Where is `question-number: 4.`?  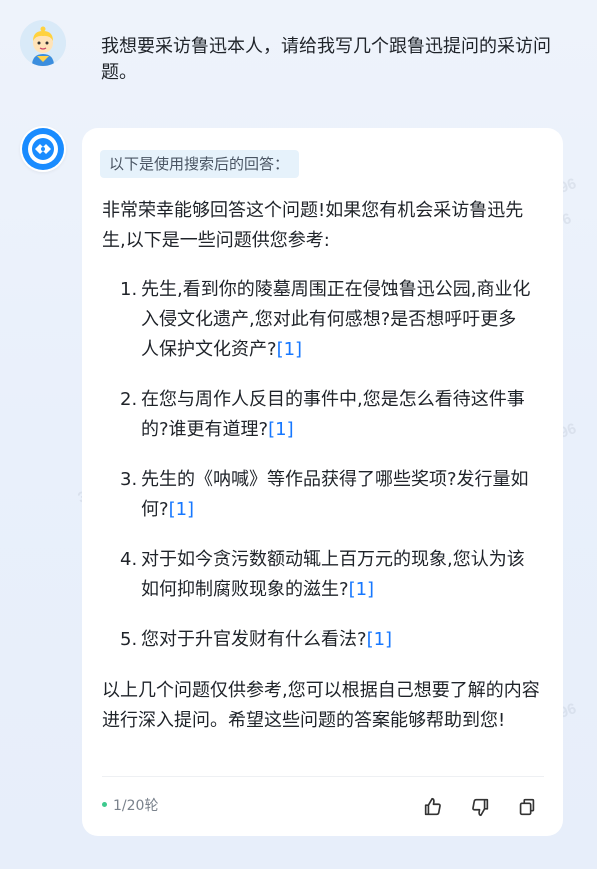 question-number: 4. is located at coordinates (129, 559).